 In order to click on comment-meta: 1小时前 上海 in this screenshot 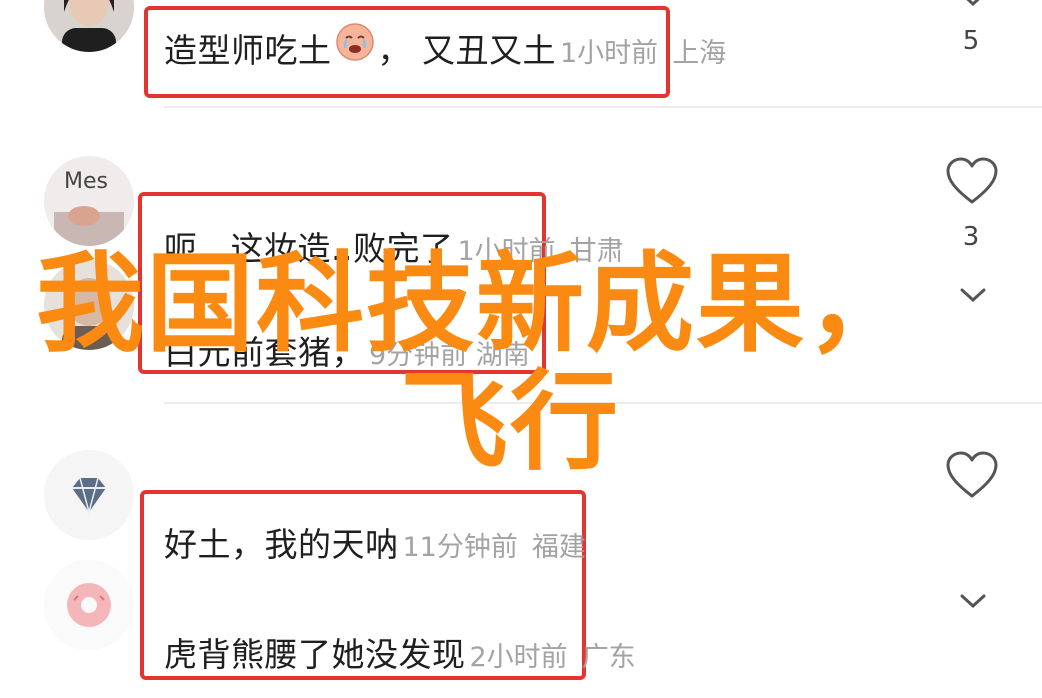, I will do `click(643, 50)`.